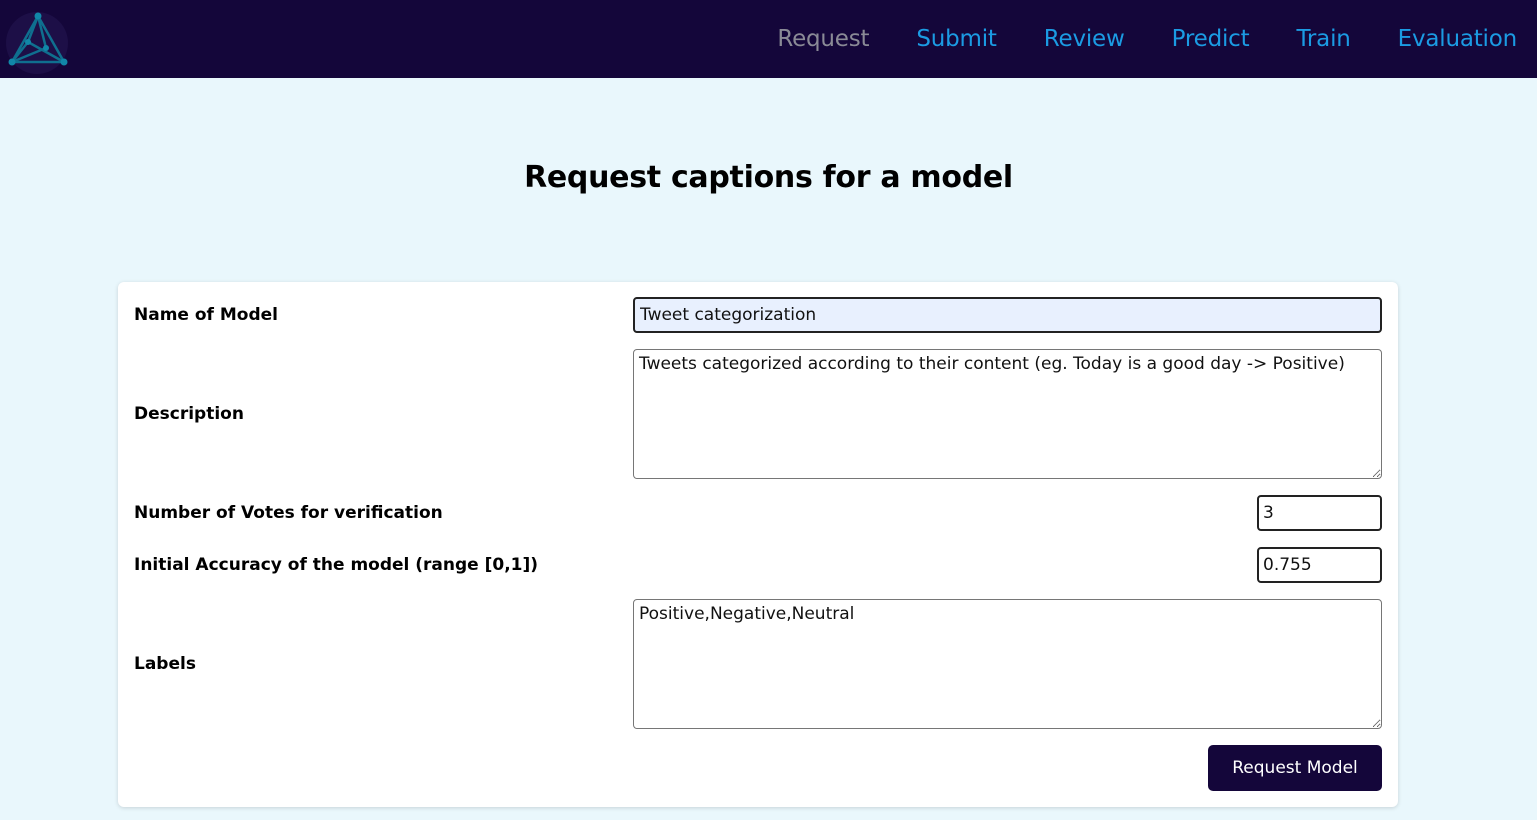 This screenshot has height=820, width=1537. Describe the element at coordinates (956, 39) in the screenshot. I see `nav-link-submit: Submit` at that location.